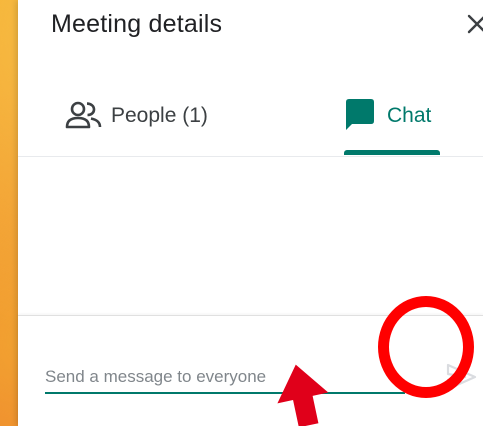  I want to click on panel-title: Meeting details, so click(137, 24).